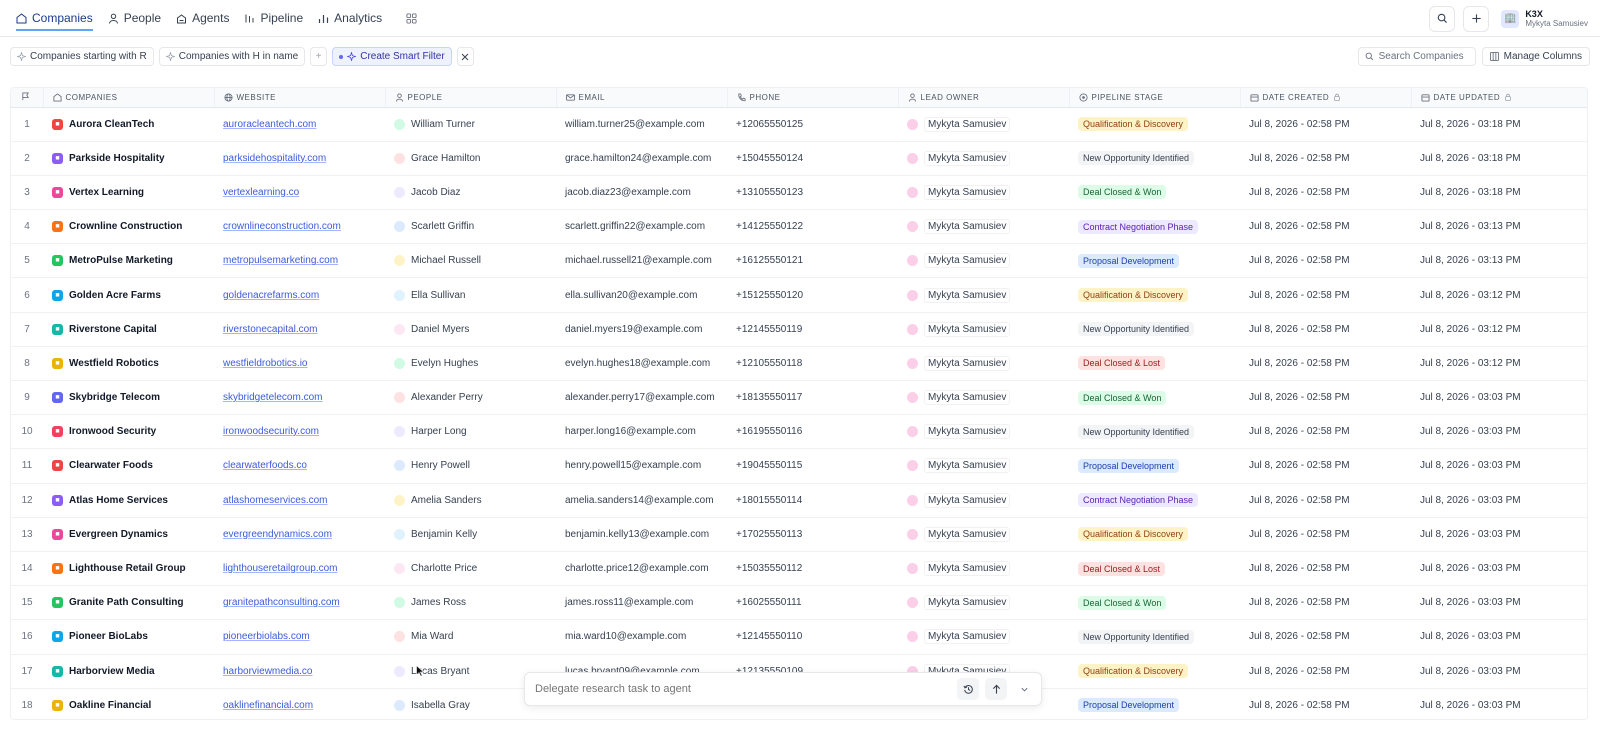  What do you see at coordinates (232, 56) in the screenshot?
I see `filter-chip-h: Companies with H in name` at bounding box center [232, 56].